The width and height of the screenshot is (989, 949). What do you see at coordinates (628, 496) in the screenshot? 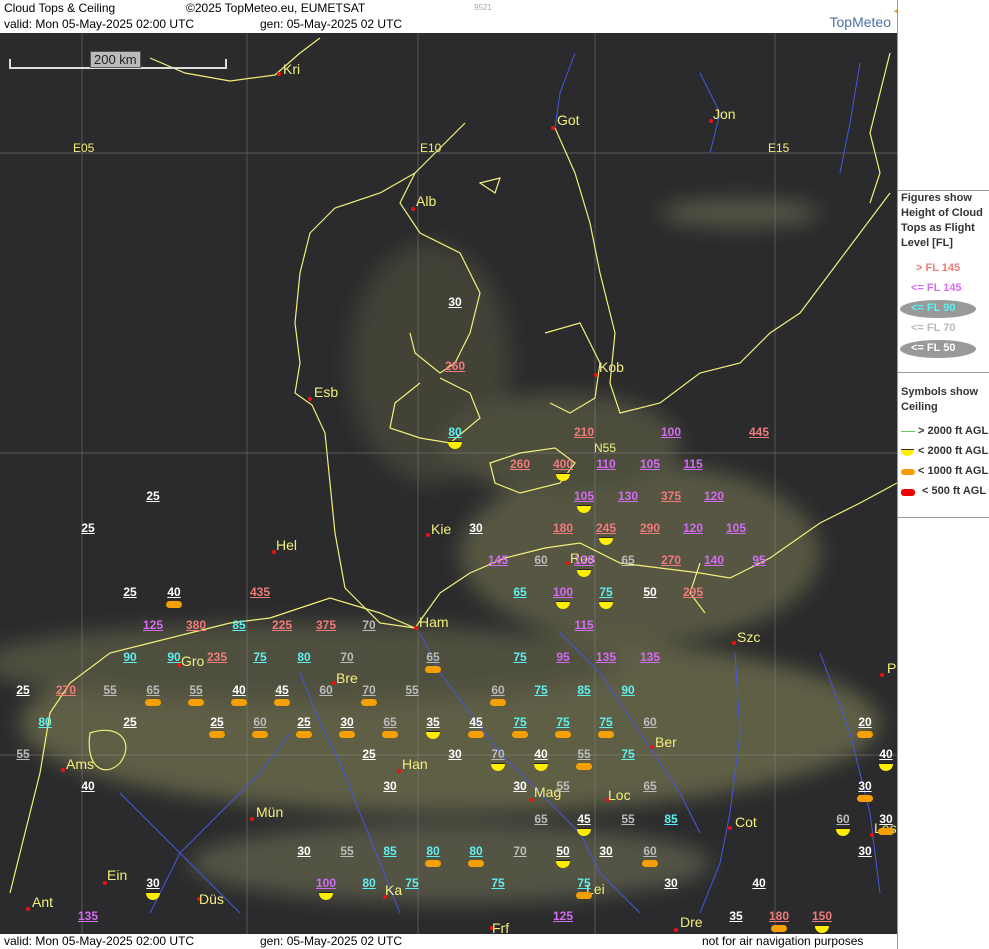
I see `cloud-top-figure: 130` at bounding box center [628, 496].